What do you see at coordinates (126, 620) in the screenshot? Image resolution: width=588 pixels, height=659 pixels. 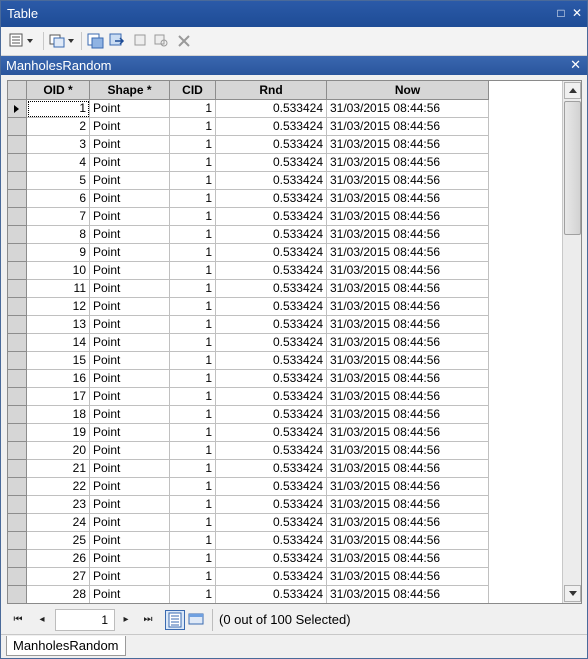 I see `next-record-button: ▸` at bounding box center [126, 620].